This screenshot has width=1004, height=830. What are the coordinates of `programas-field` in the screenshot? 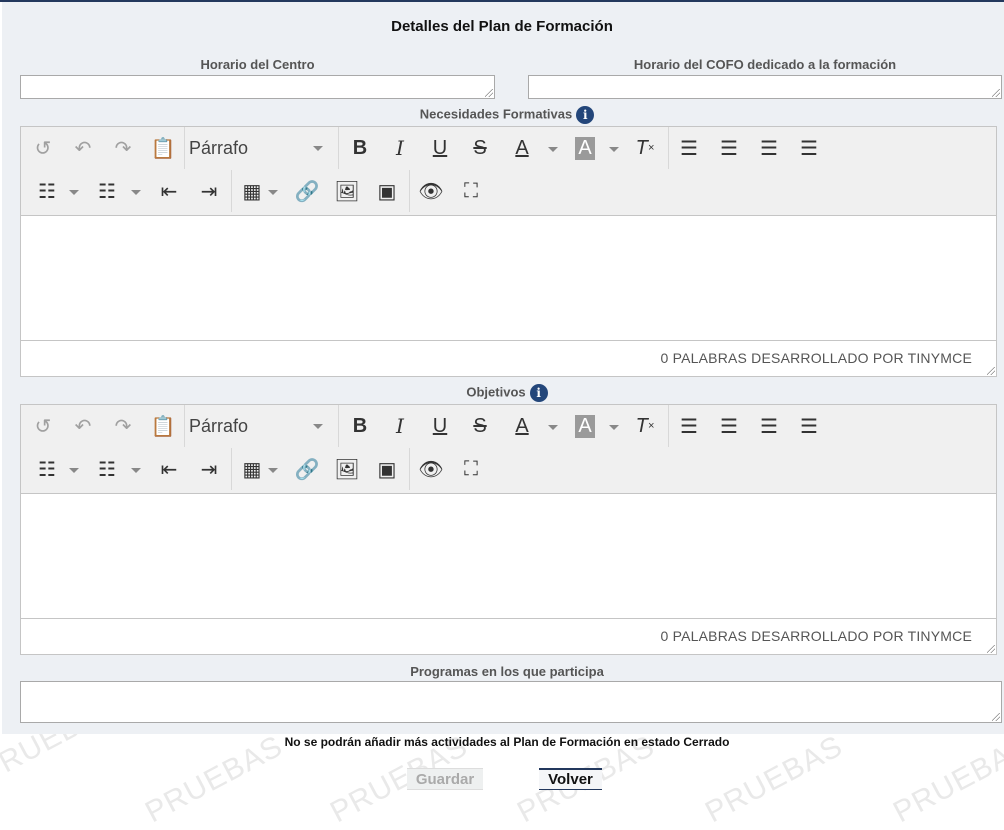 It's located at (511, 702).